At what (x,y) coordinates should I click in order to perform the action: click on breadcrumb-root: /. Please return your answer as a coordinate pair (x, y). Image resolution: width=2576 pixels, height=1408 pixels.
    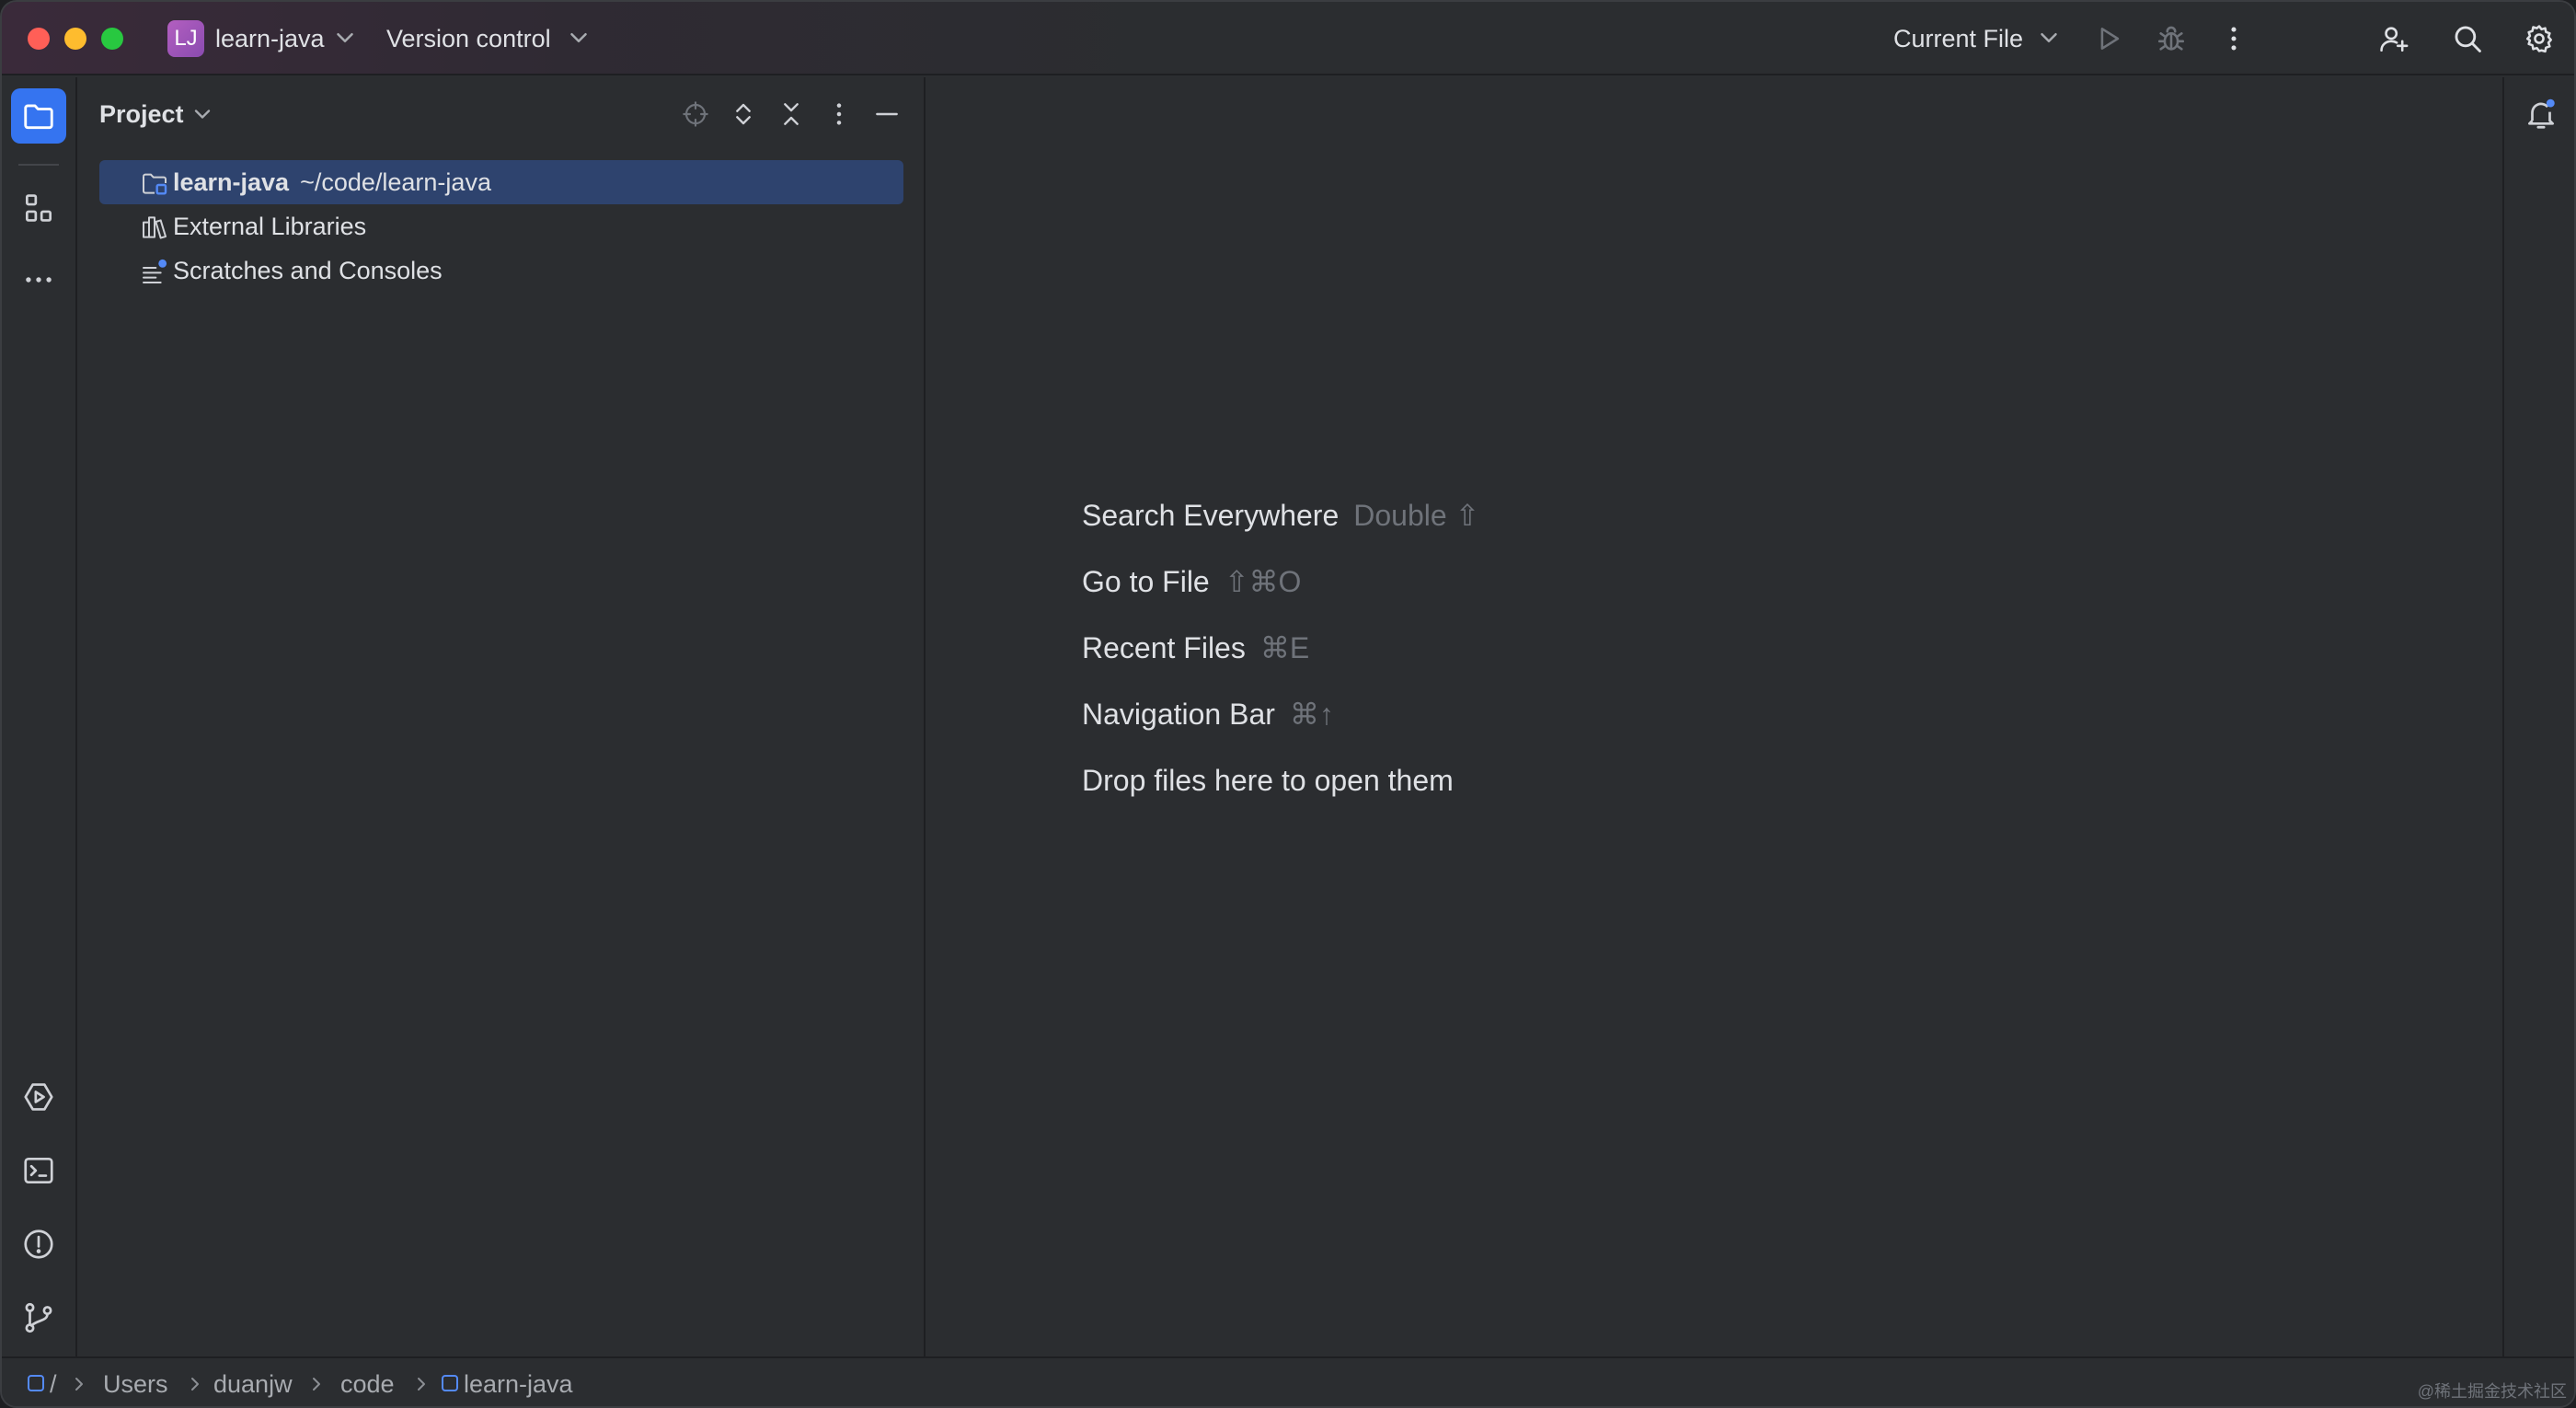
    Looking at the image, I should click on (53, 1384).